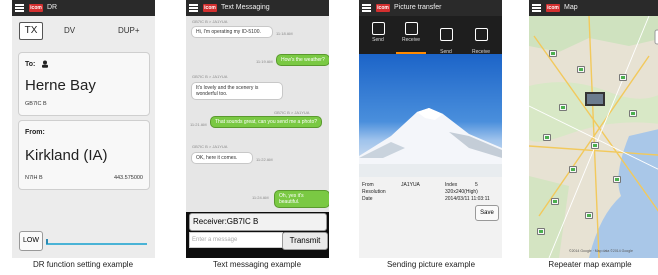 This screenshot has width=658, height=275. What do you see at coordinates (411, 36) in the screenshot?
I see `tab-receive: Receive` at bounding box center [411, 36].